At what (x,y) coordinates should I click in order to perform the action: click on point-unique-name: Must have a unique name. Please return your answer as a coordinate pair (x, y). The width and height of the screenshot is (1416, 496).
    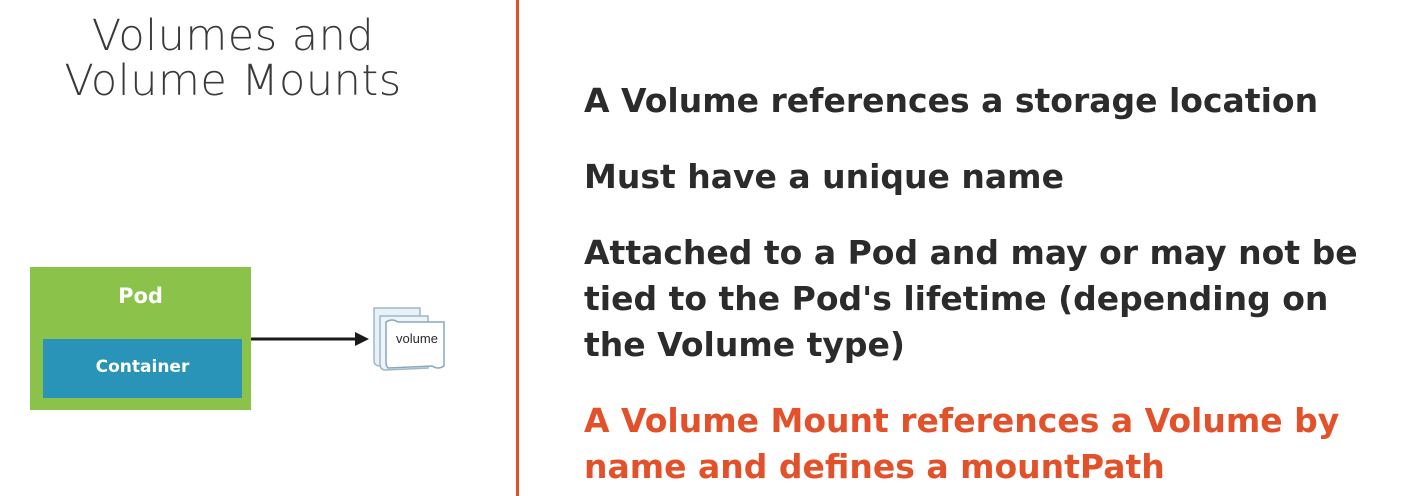
    Looking at the image, I should click on (824, 177).